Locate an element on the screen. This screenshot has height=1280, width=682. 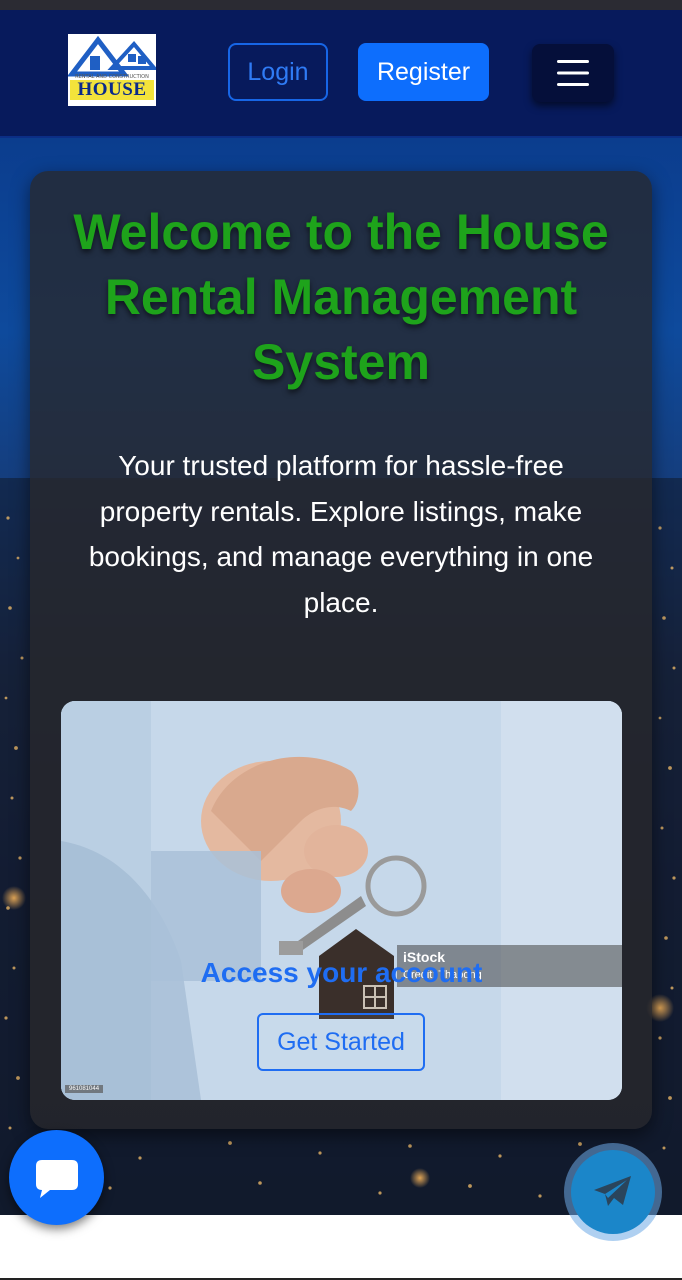
chat-bubble-icon is located at coordinates (56, 1178).